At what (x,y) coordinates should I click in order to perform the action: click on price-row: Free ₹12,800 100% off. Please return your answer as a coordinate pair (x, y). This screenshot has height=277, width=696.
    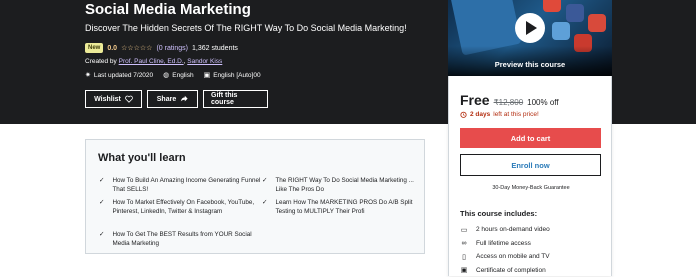
    Looking at the image, I should click on (509, 100).